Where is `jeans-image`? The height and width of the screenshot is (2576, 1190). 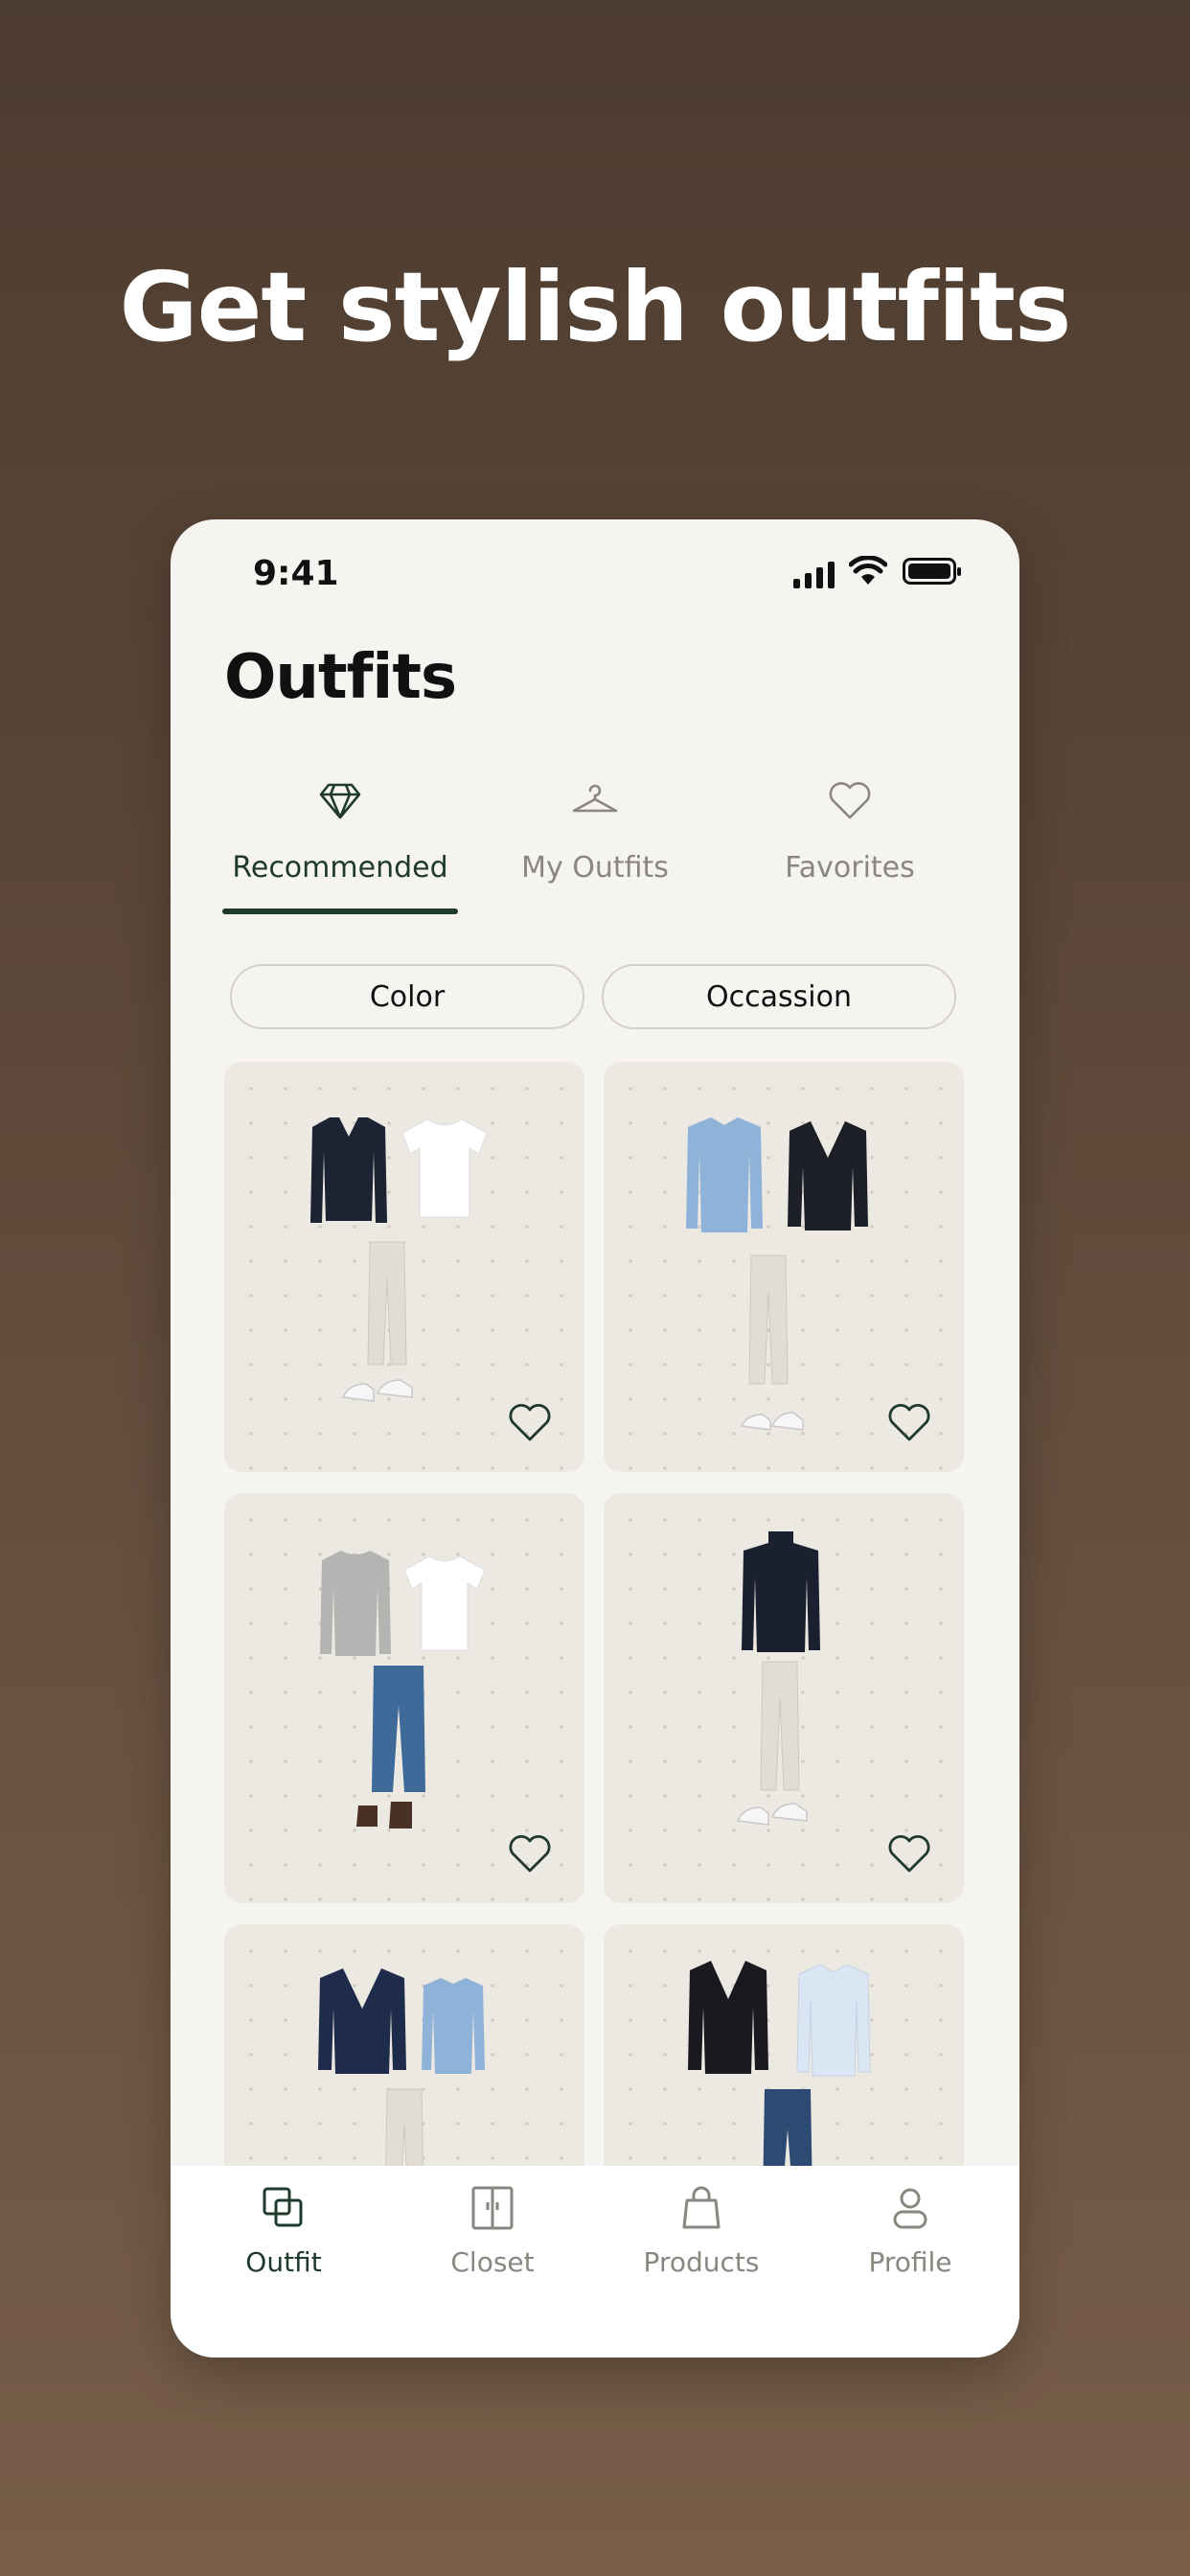 jeans-image is located at coordinates (398, 1729).